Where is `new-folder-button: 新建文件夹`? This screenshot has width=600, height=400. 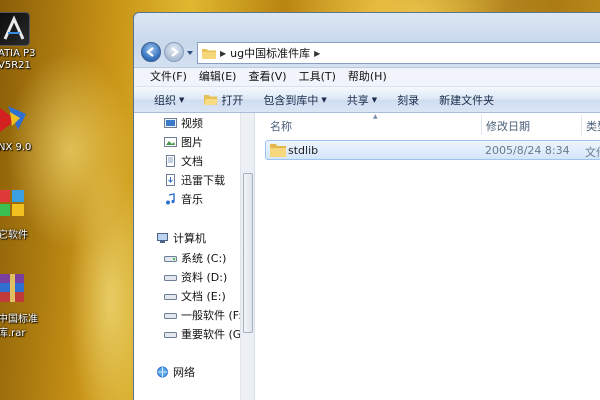 new-folder-button: 新建文件夹 is located at coordinates (466, 100).